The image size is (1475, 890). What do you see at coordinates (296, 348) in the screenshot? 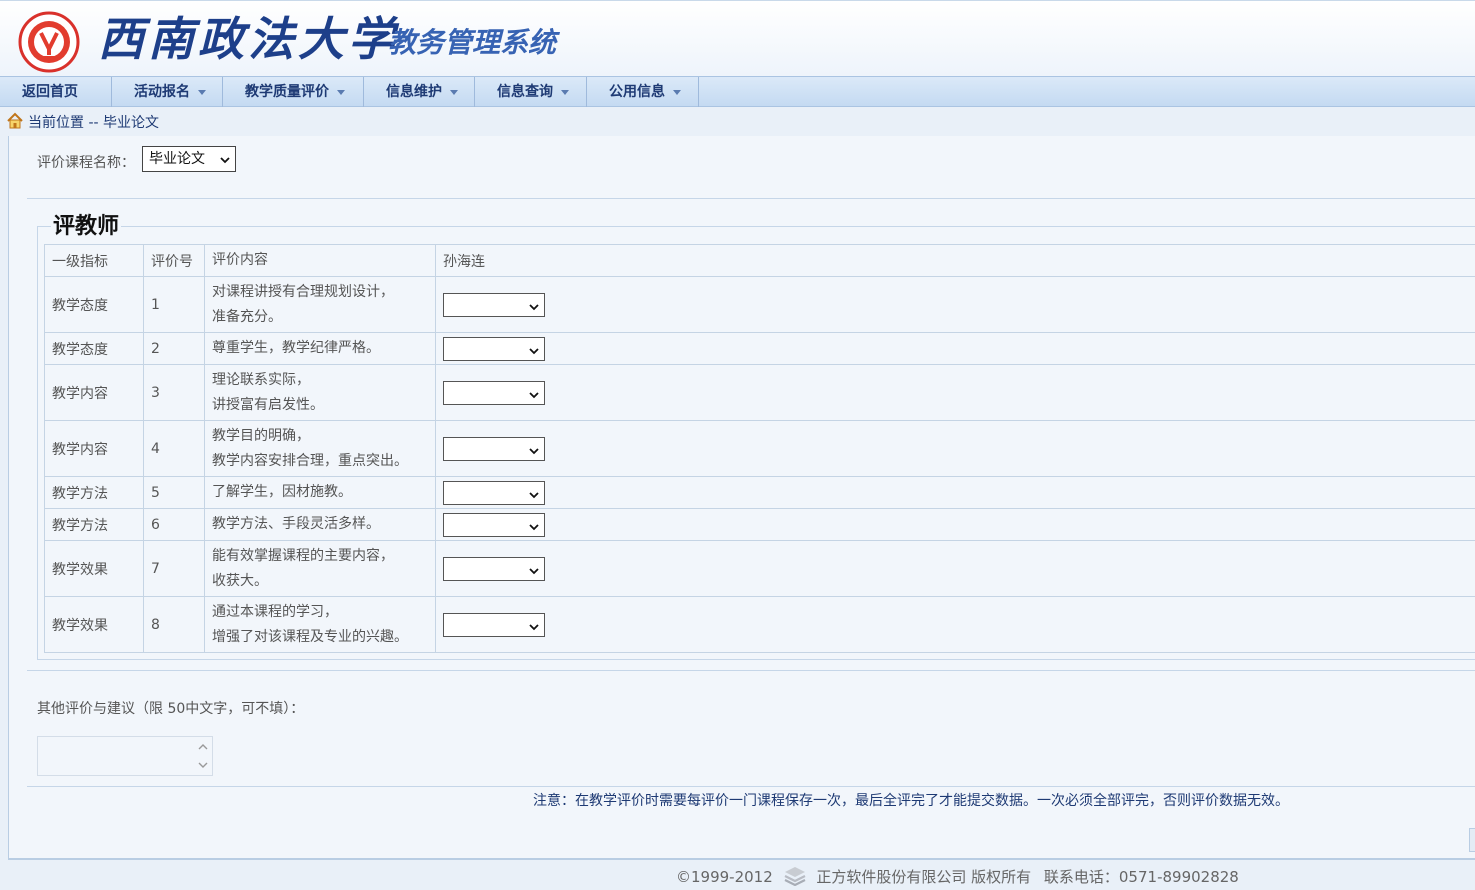
I see `row-content-line: 尊重学生，教学纪律严格。` at bounding box center [296, 348].